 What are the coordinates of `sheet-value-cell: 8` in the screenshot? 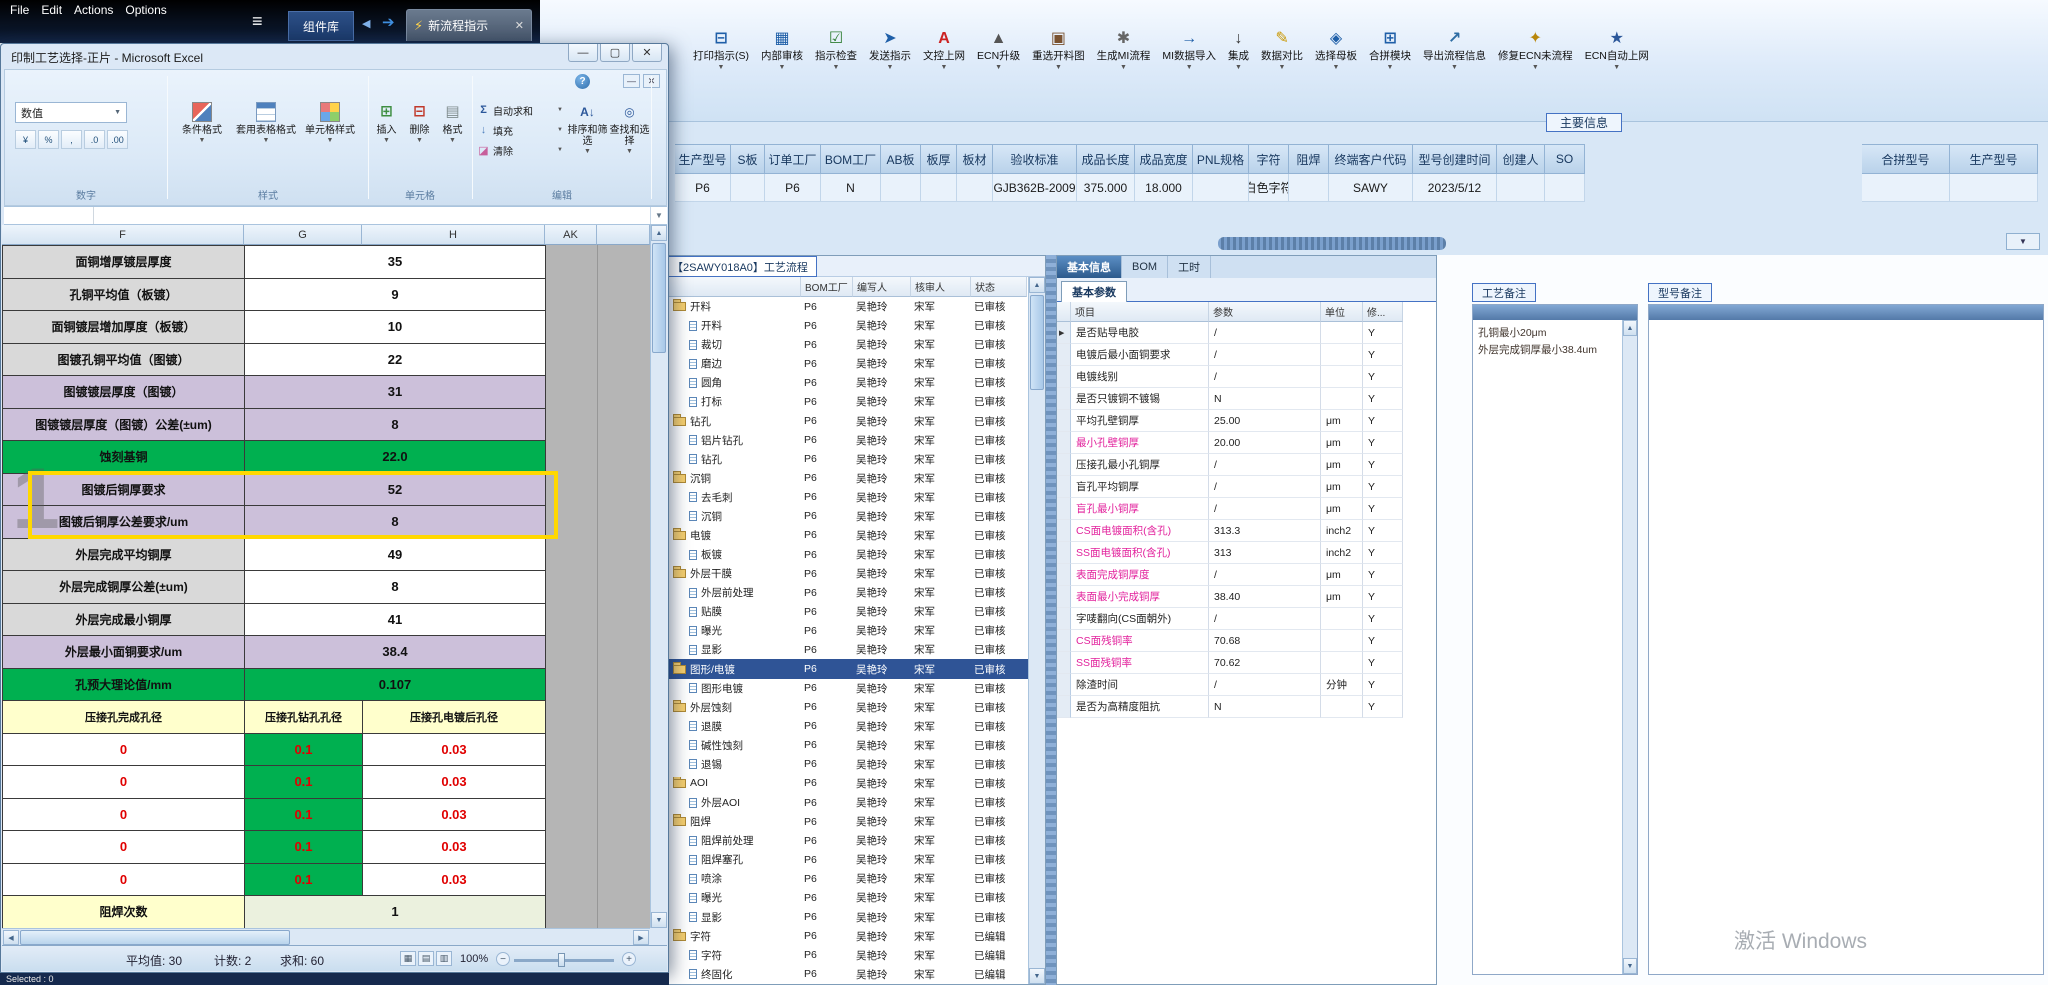 It's located at (395, 587).